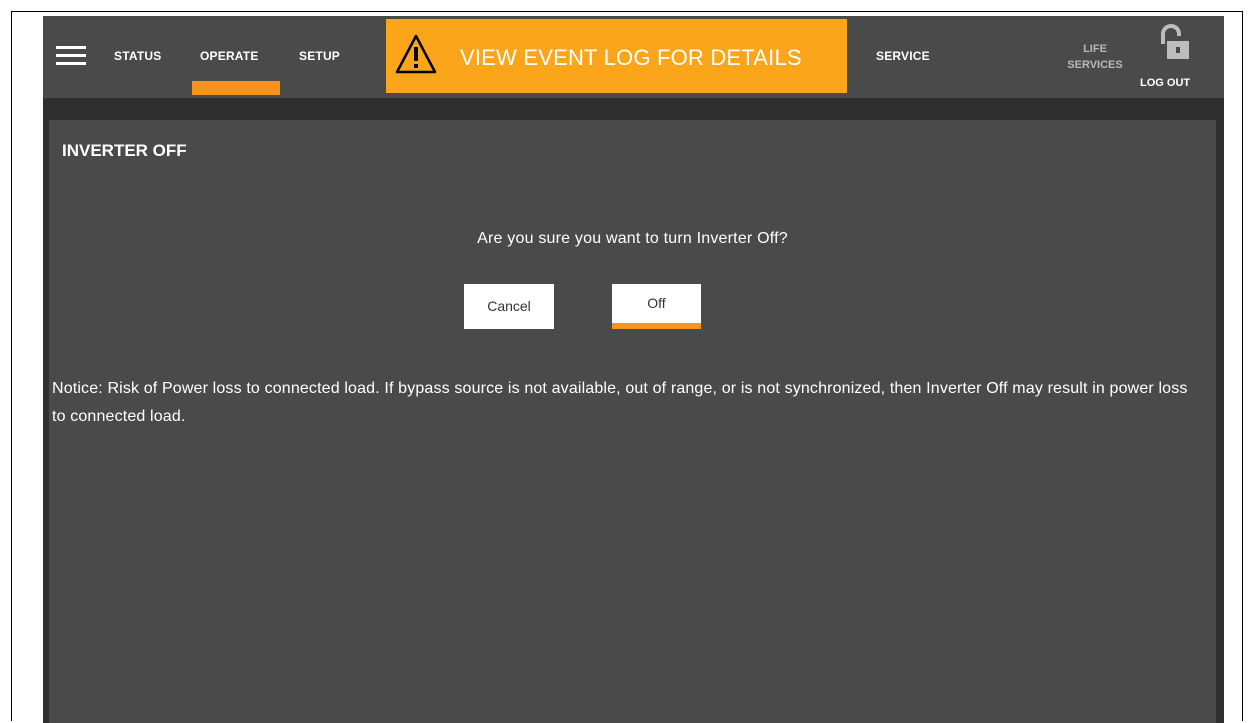 Image resolution: width=1258 pixels, height=723 pixels. I want to click on life-services-label-line1: LIFE, so click(1095, 49).